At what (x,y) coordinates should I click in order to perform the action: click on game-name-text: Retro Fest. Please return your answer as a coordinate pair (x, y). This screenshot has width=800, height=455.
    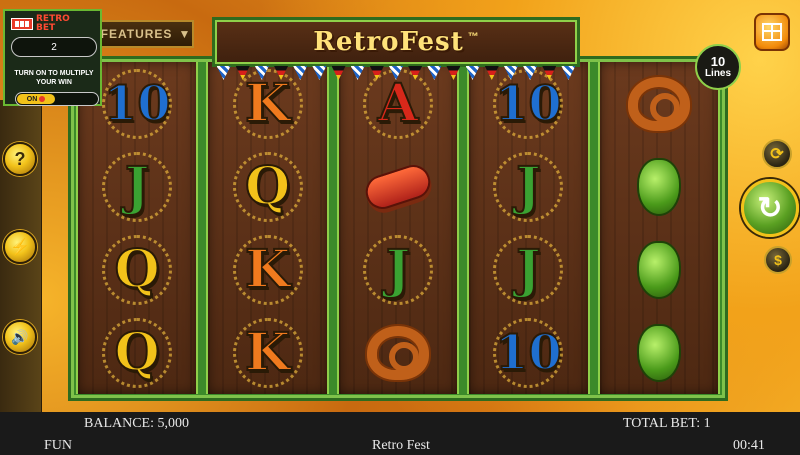
    Looking at the image, I should click on (401, 445).